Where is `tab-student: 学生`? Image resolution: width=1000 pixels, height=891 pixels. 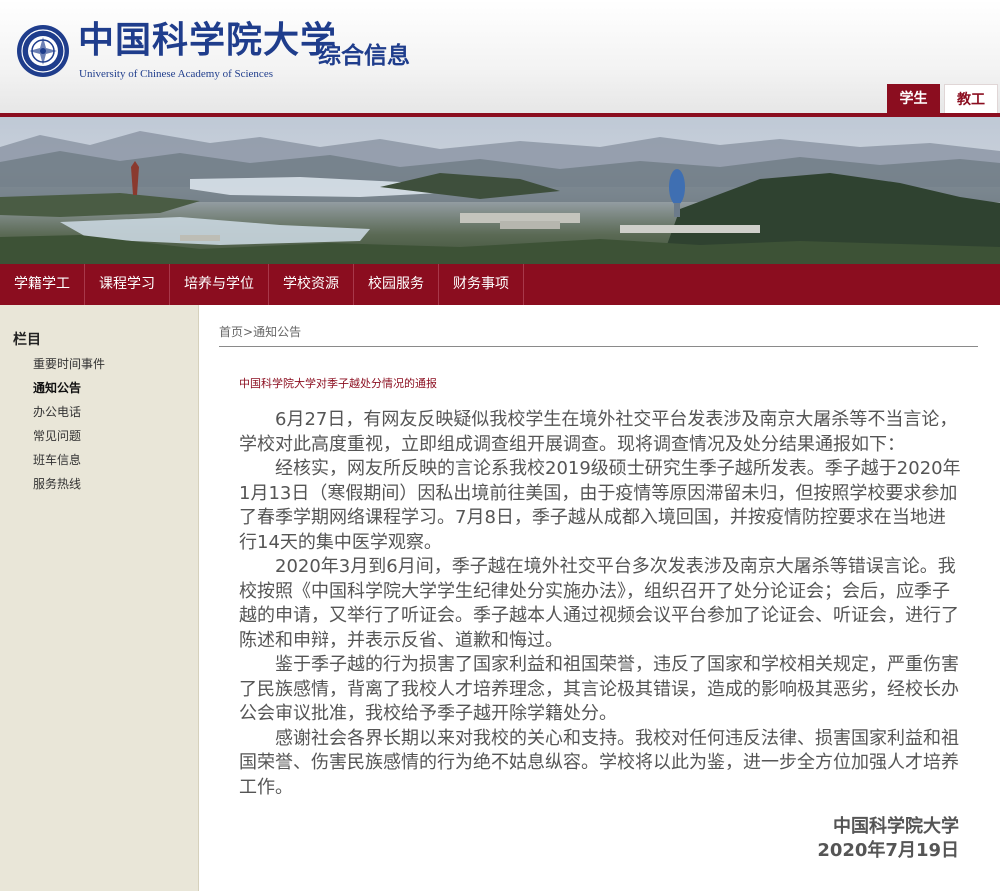
tab-student: 学生 is located at coordinates (913, 99).